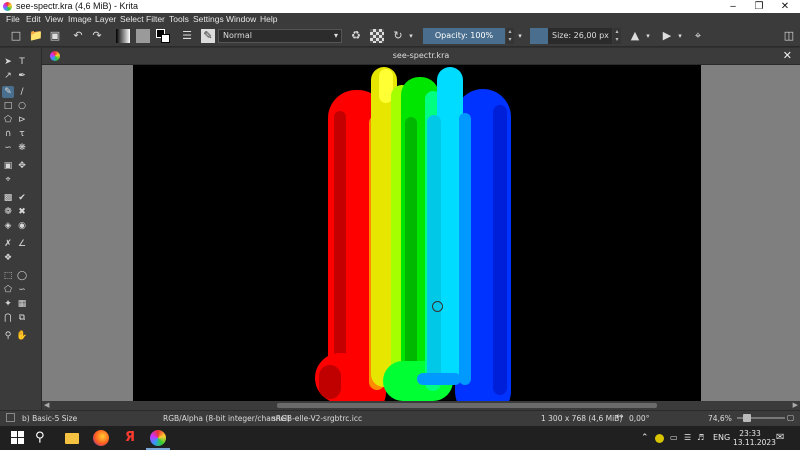 The image size is (800, 450). I want to click on new-document-icon: □, so click(16, 36).